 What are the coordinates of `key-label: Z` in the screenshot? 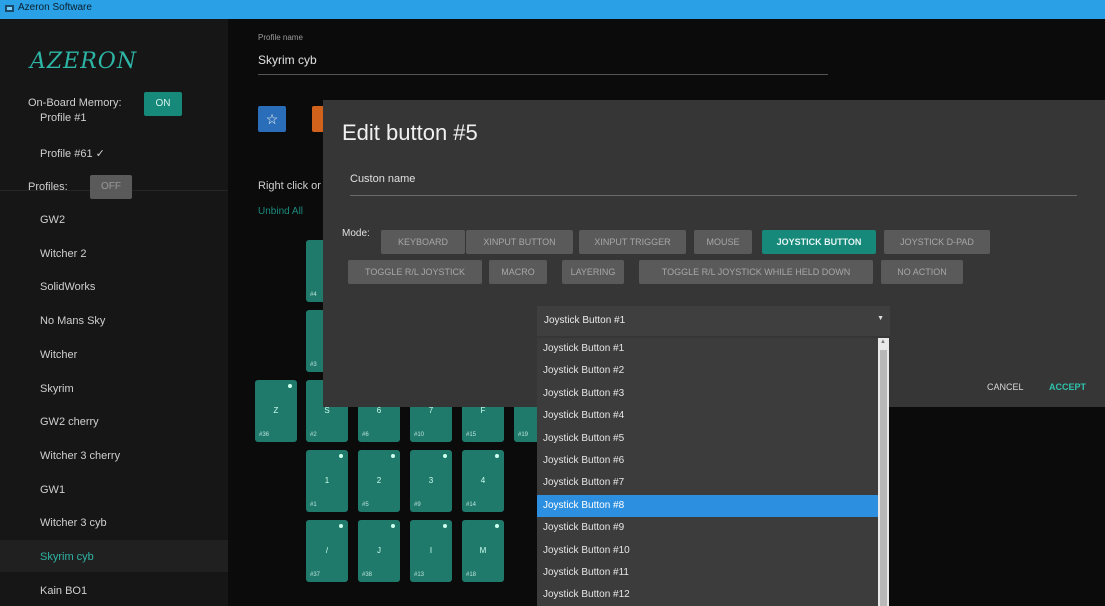 It's located at (276, 410).